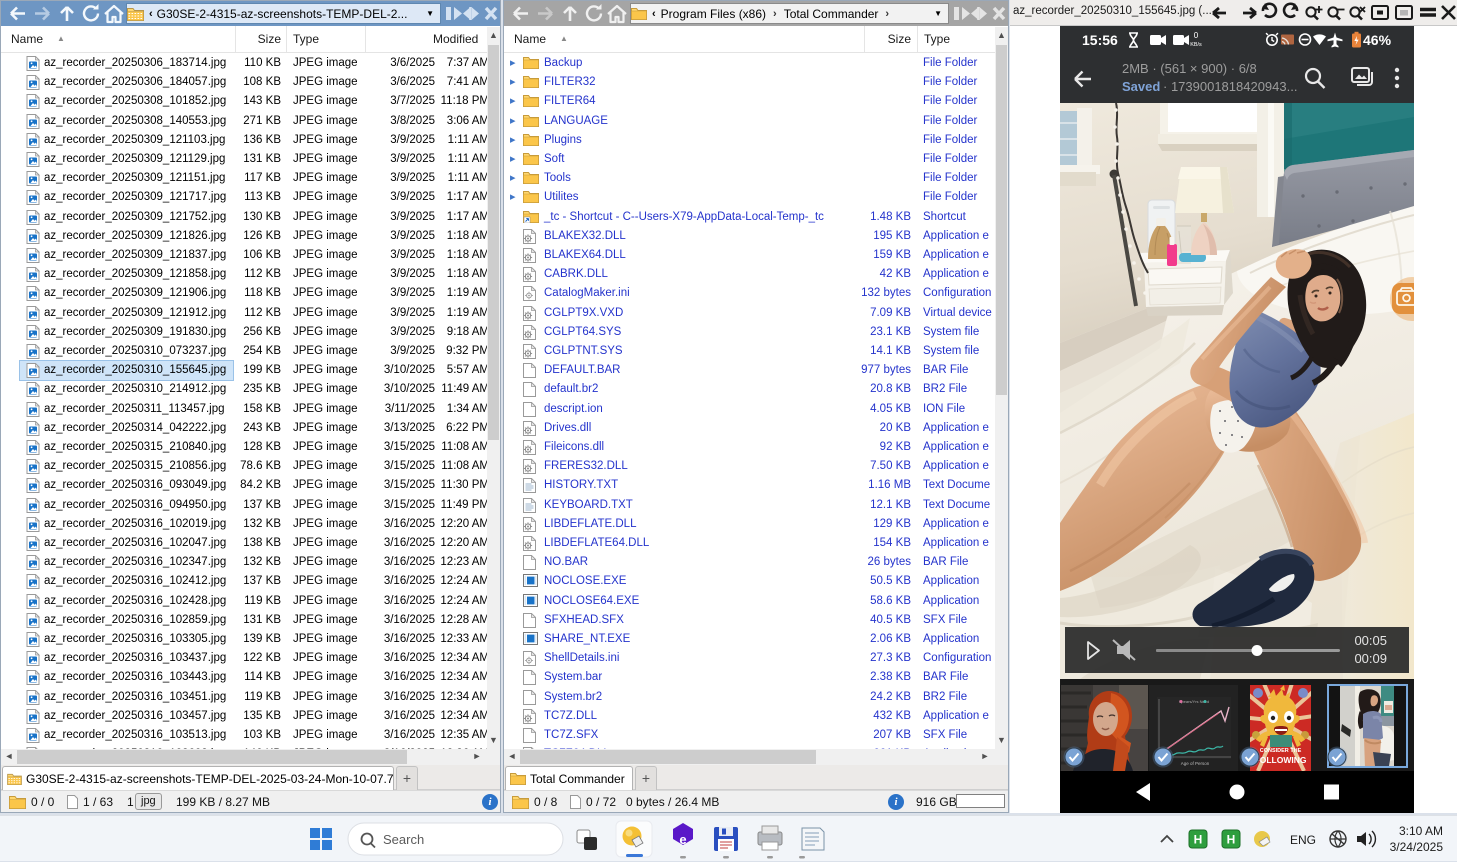 The image size is (1457, 862). I want to click on svg-text: 0, so click(1196, 35).